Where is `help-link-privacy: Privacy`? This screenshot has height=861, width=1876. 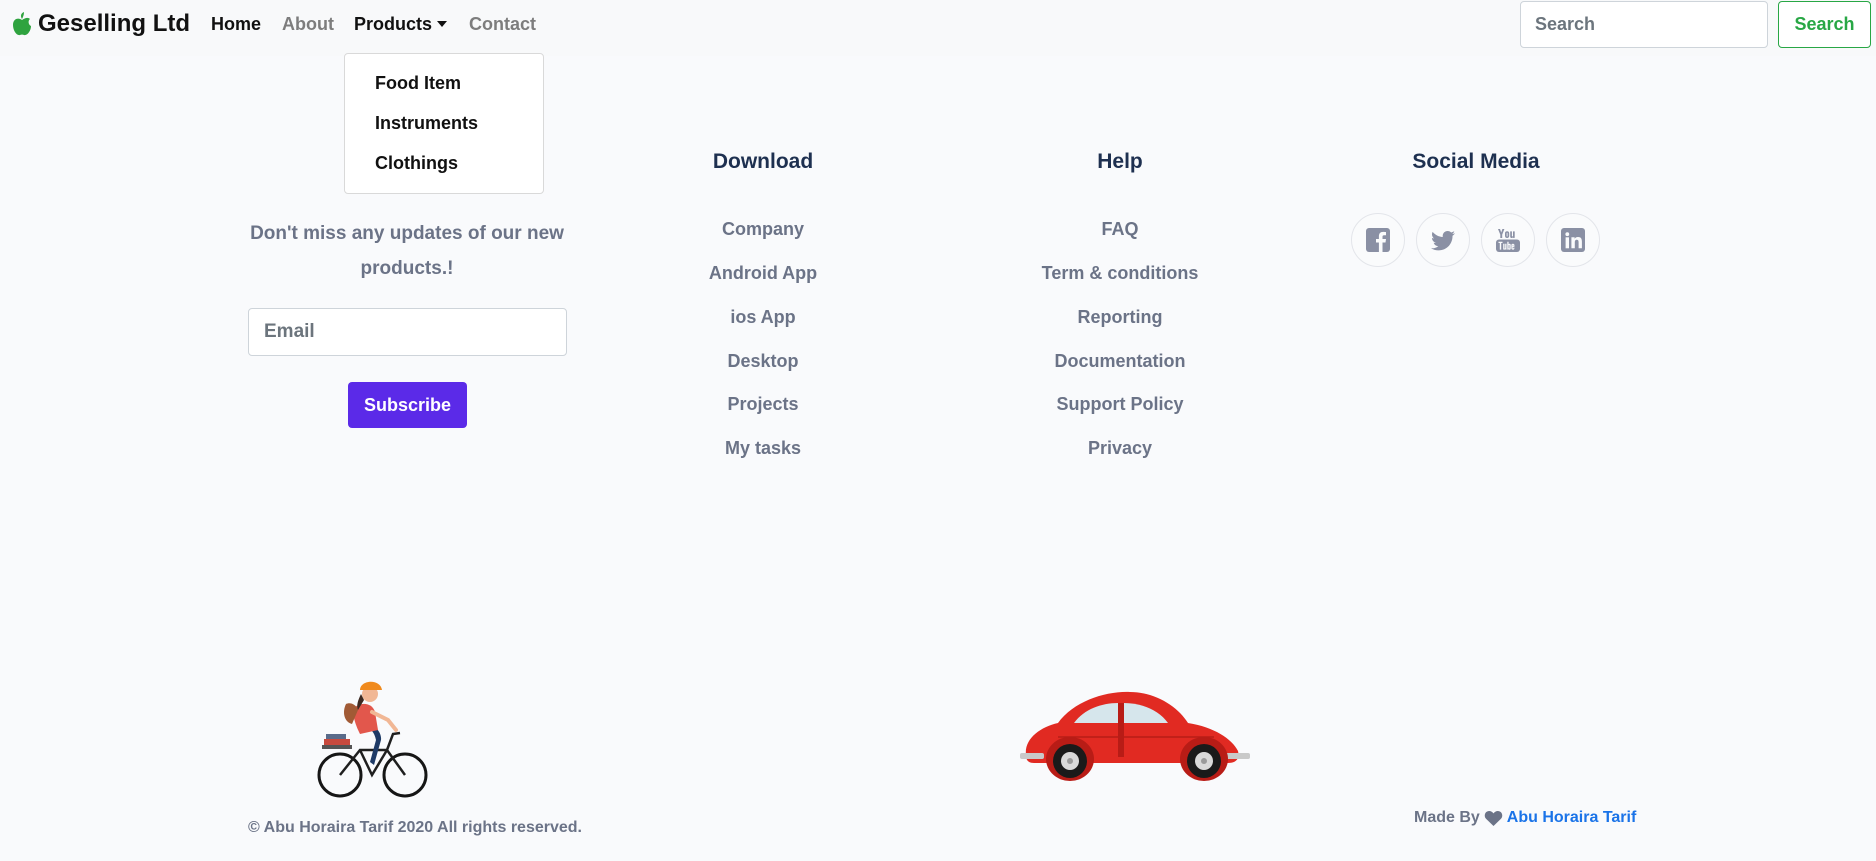 help-link-privacy: Privacy is located at coordinates (1120, 448).